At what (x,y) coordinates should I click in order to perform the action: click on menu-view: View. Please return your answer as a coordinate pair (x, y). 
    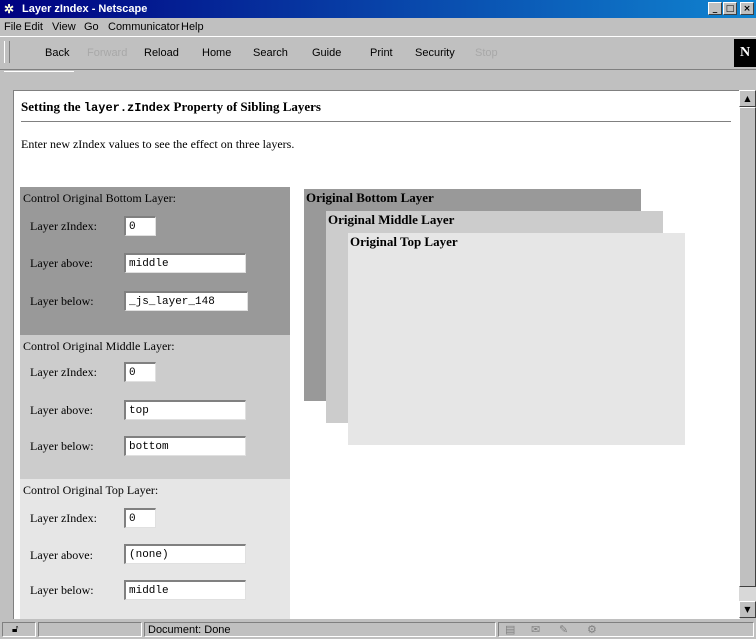
    Looking at the image, I should click on (64, 27).